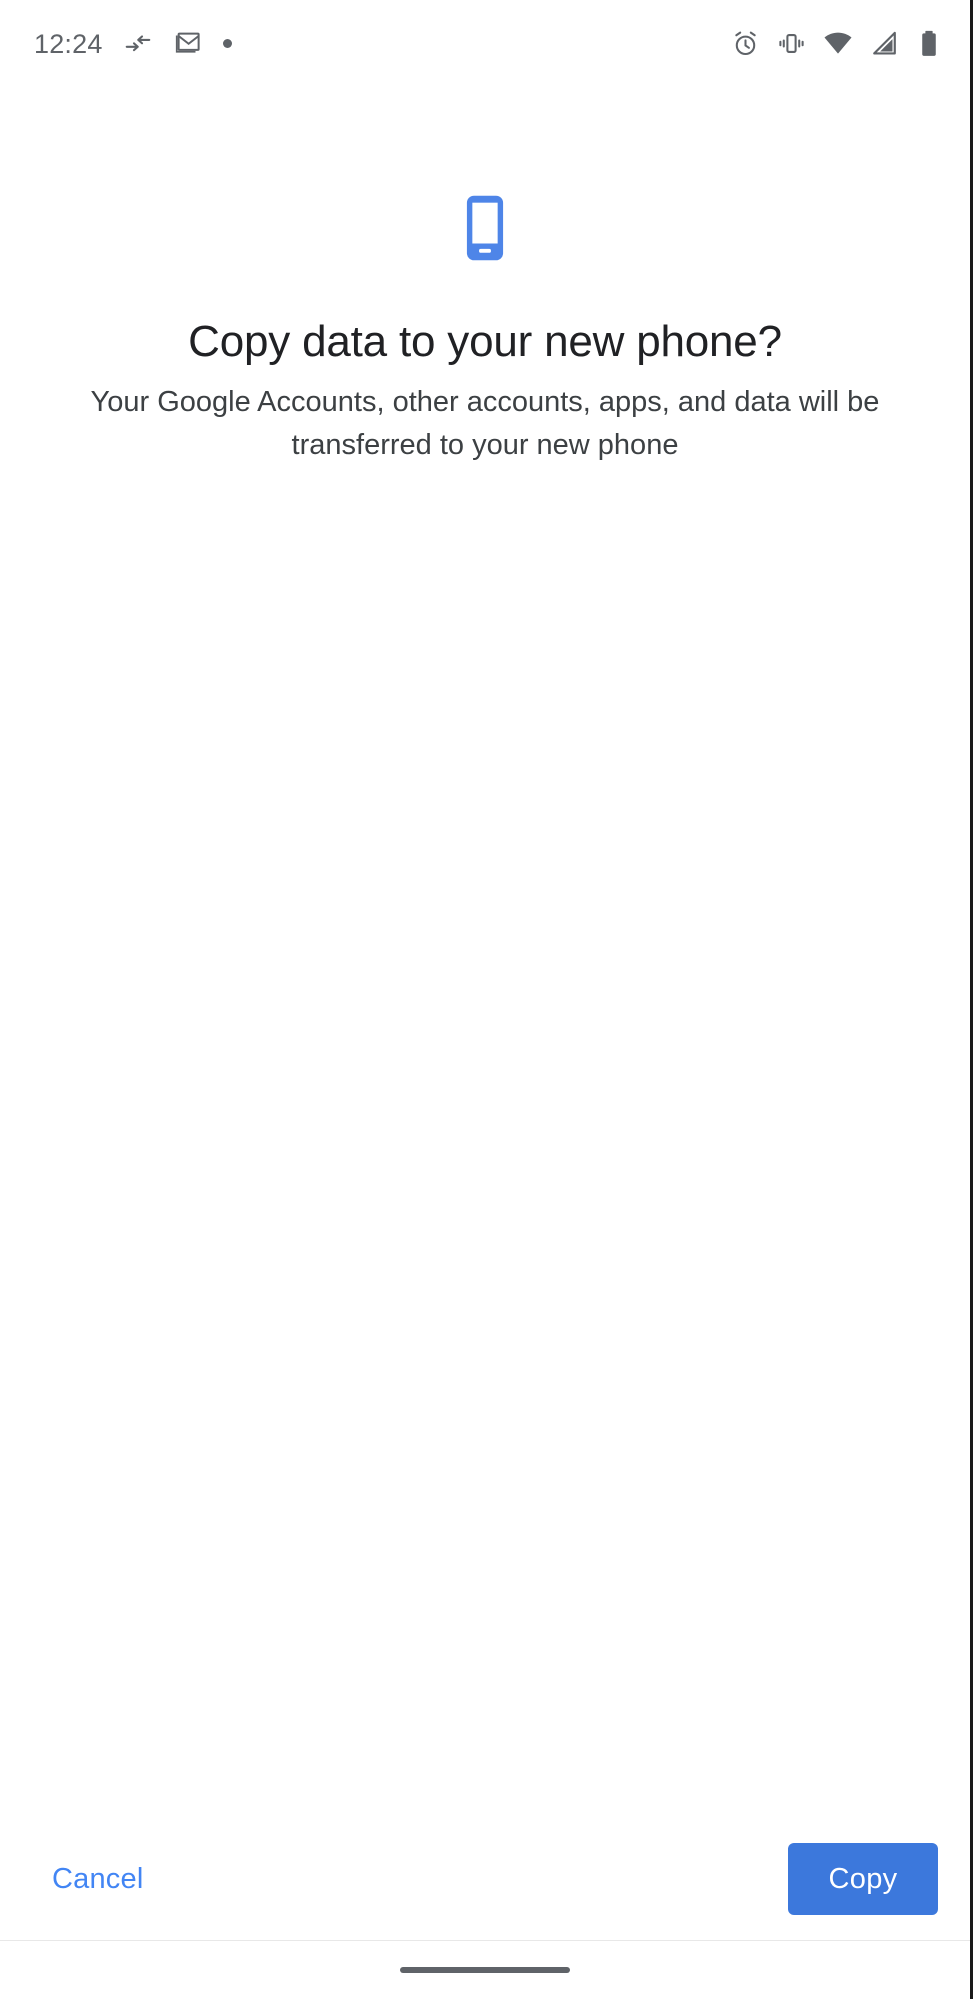  I want to click on vibrate-icon, so click(791, 43).